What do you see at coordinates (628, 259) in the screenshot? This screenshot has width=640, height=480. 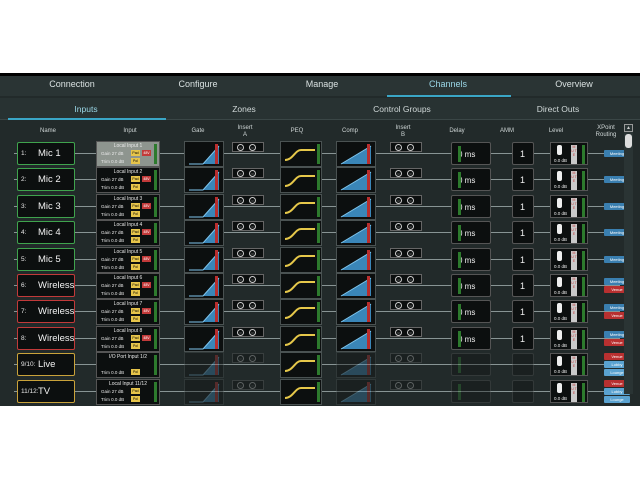 I see `scrollbar: ▲` at bounding box center [628, 259].